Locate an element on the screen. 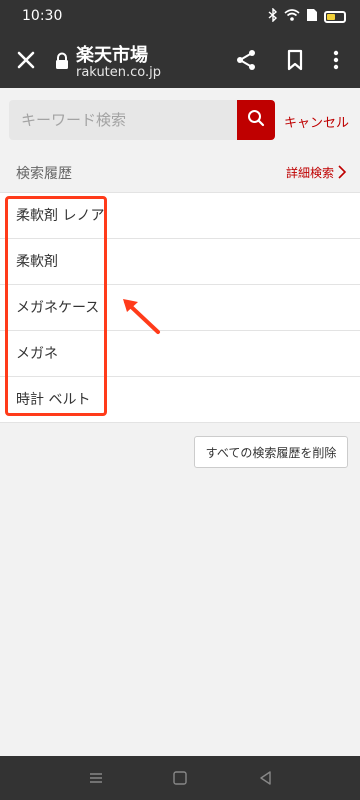 The height and width of the screenshot is (800, 360). status-time: 10:30 is located at coordinates (42, 16).